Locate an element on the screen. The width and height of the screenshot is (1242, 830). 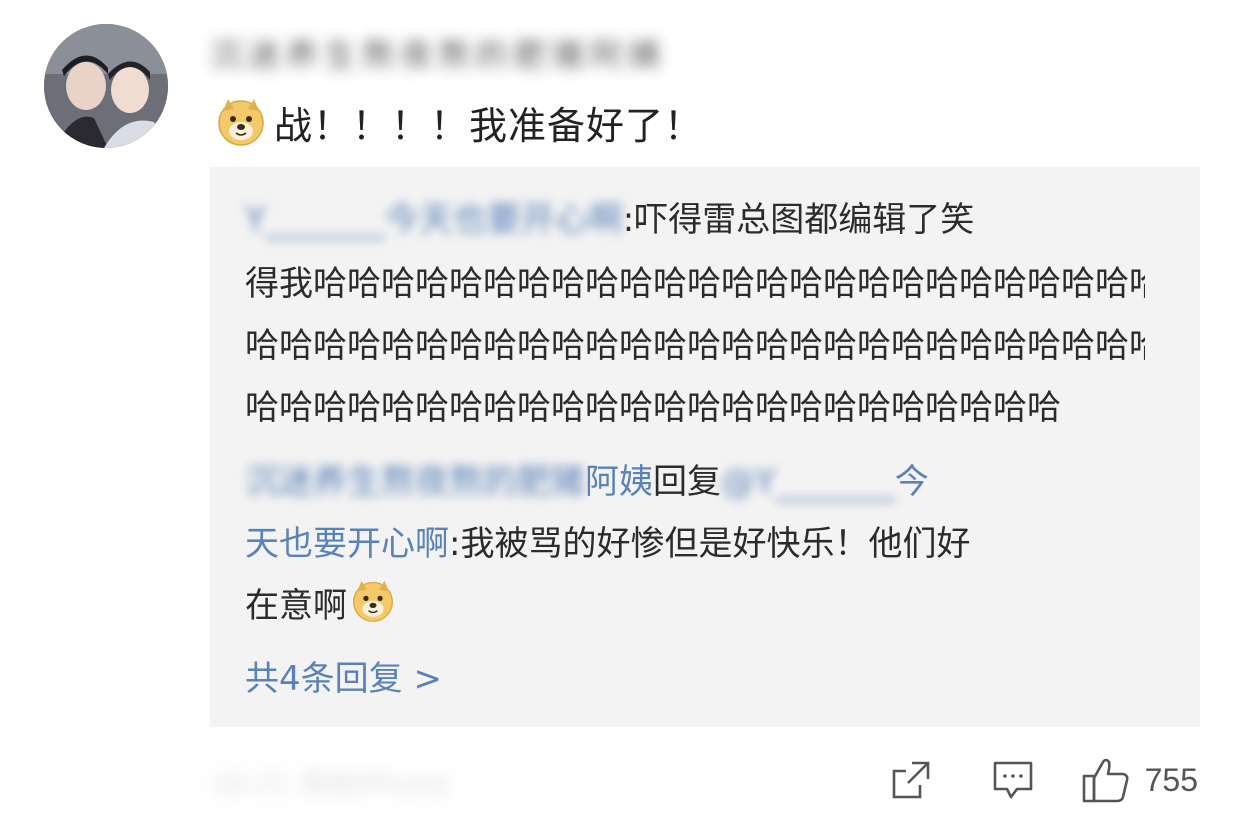
action-bar: 755 is located at coordinates (1039, 780).